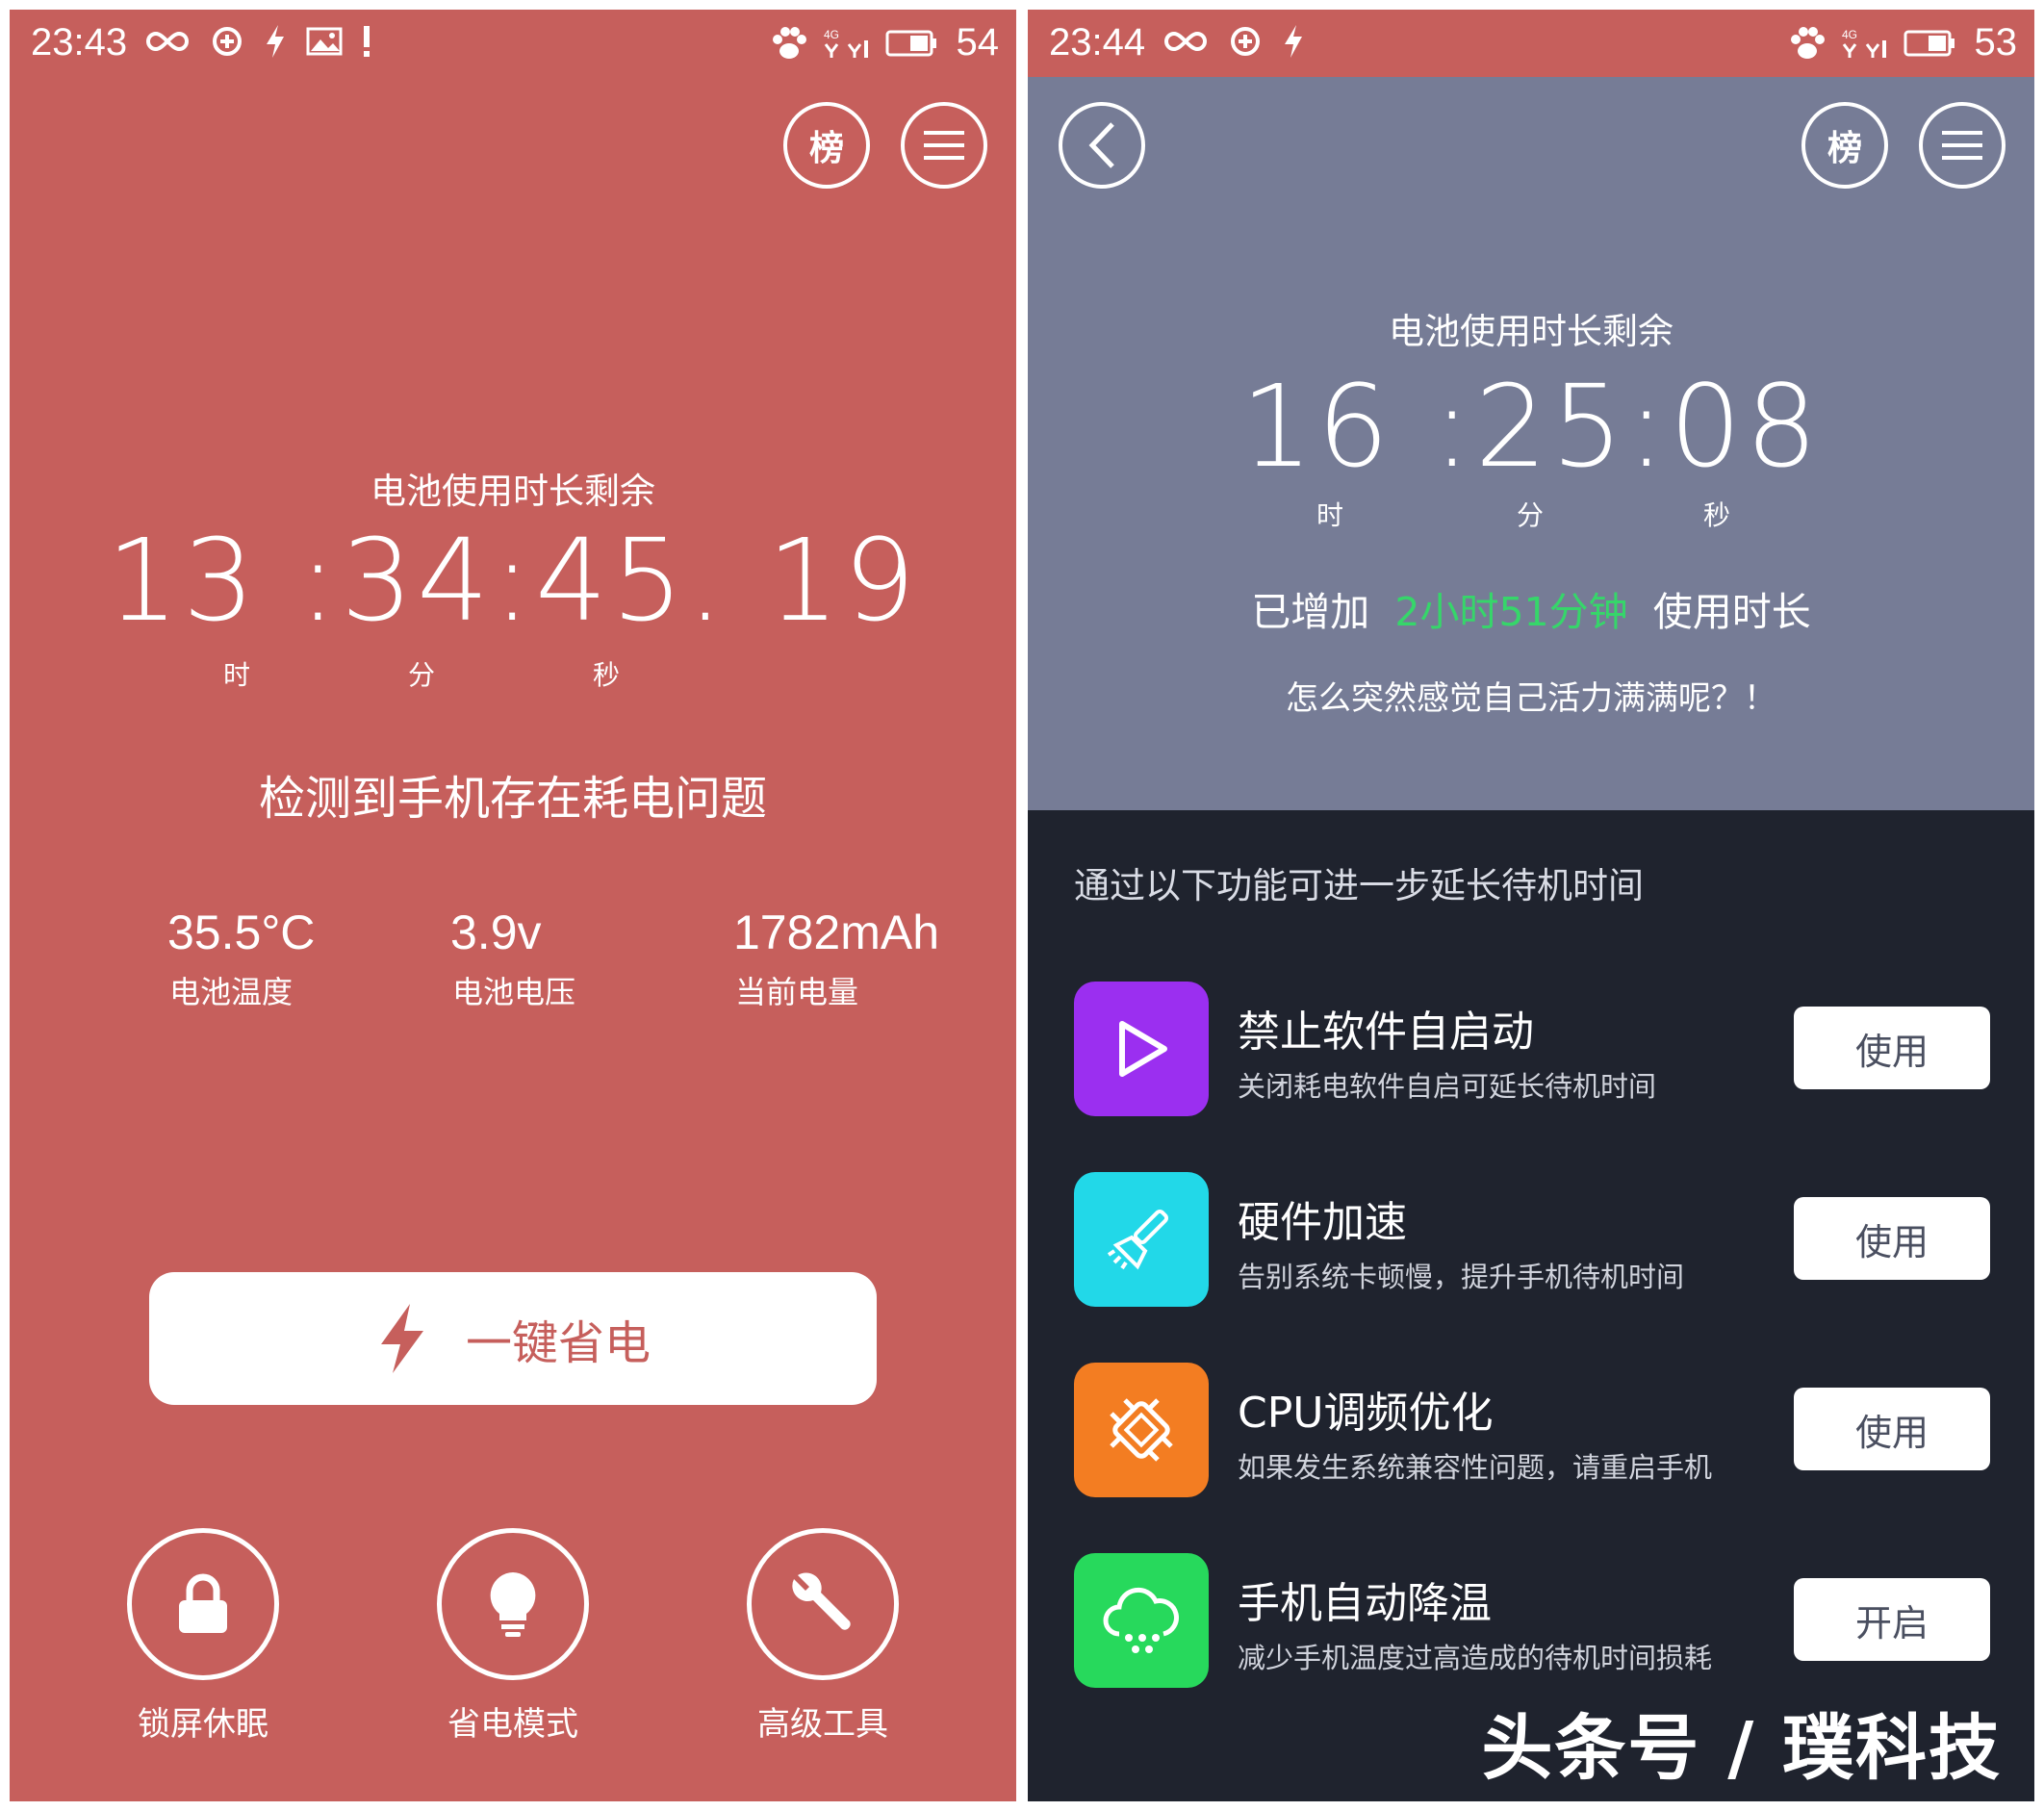  Describe the element at coordinates (1311, 612) in the screenshot. I see `added-prefix: 已增加` at that location.